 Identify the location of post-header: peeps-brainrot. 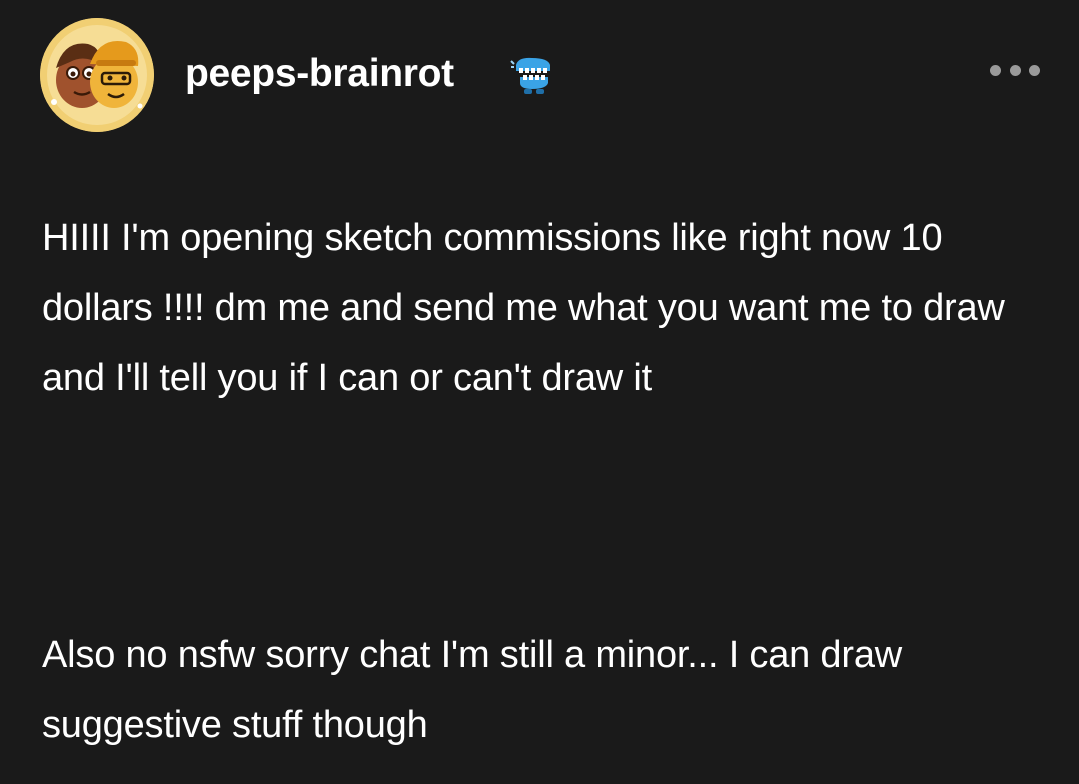
(540, 75).